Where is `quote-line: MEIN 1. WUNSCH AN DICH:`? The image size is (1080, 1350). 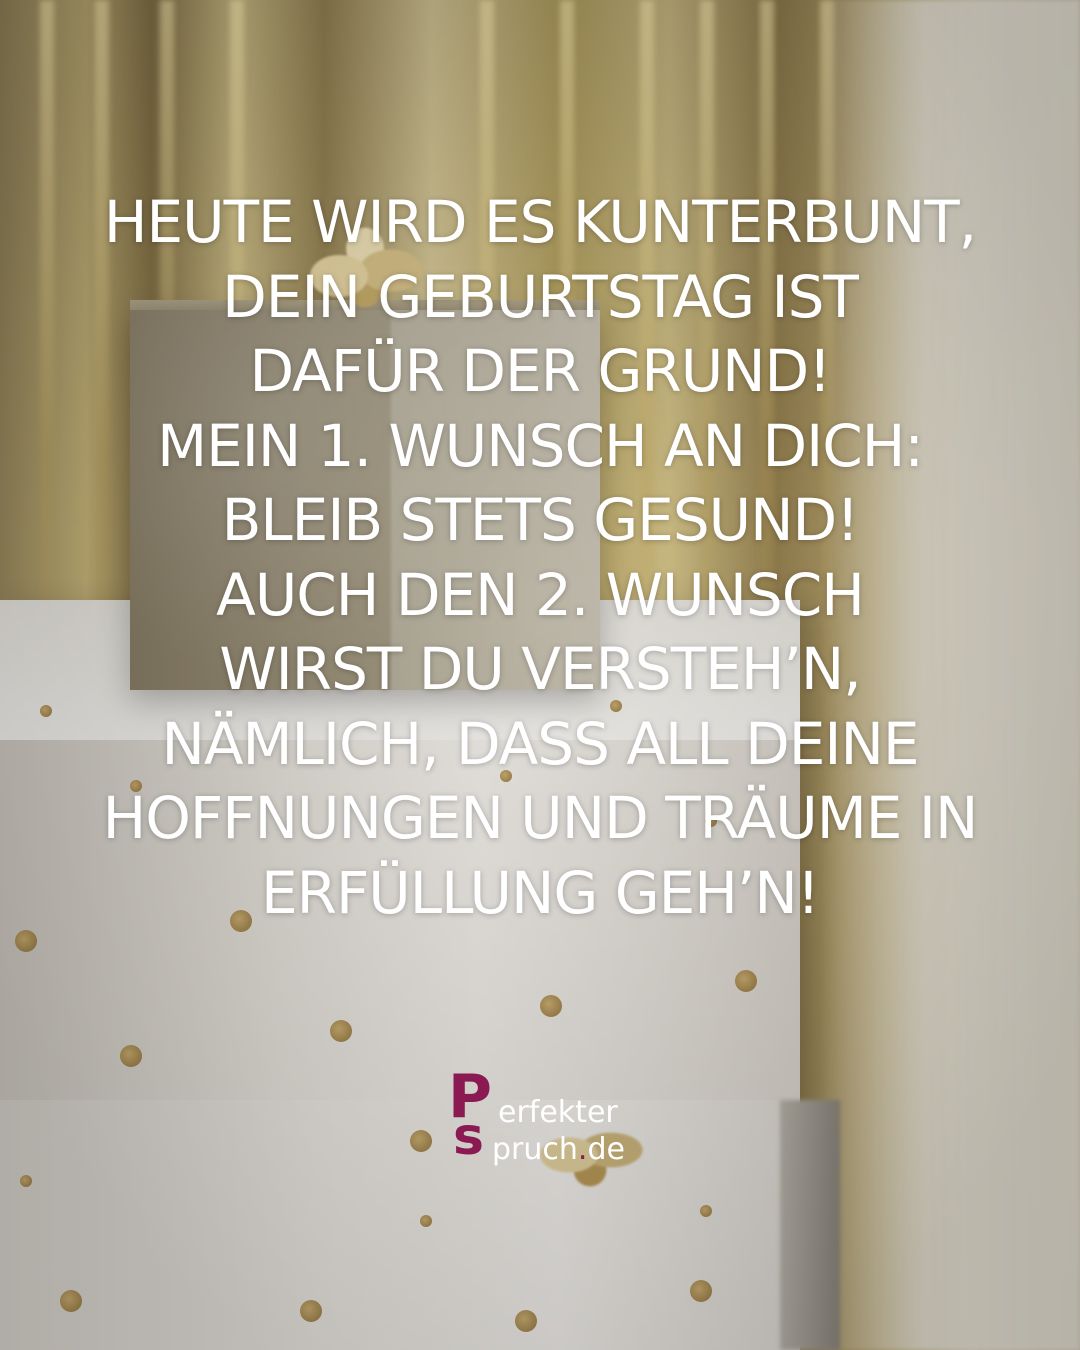
quote-line: MEIN 1. WUNSCH AN DICH: is located at coordinates (540, 445).